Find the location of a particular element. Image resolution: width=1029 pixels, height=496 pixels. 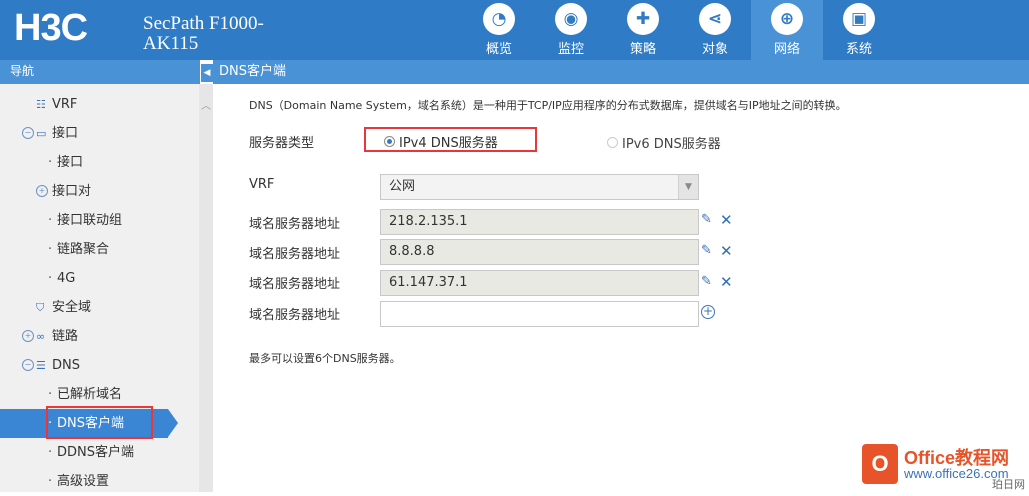

sidebar-item-ddns-client: · DDNS客户端 is located at coordinates (99, 452).